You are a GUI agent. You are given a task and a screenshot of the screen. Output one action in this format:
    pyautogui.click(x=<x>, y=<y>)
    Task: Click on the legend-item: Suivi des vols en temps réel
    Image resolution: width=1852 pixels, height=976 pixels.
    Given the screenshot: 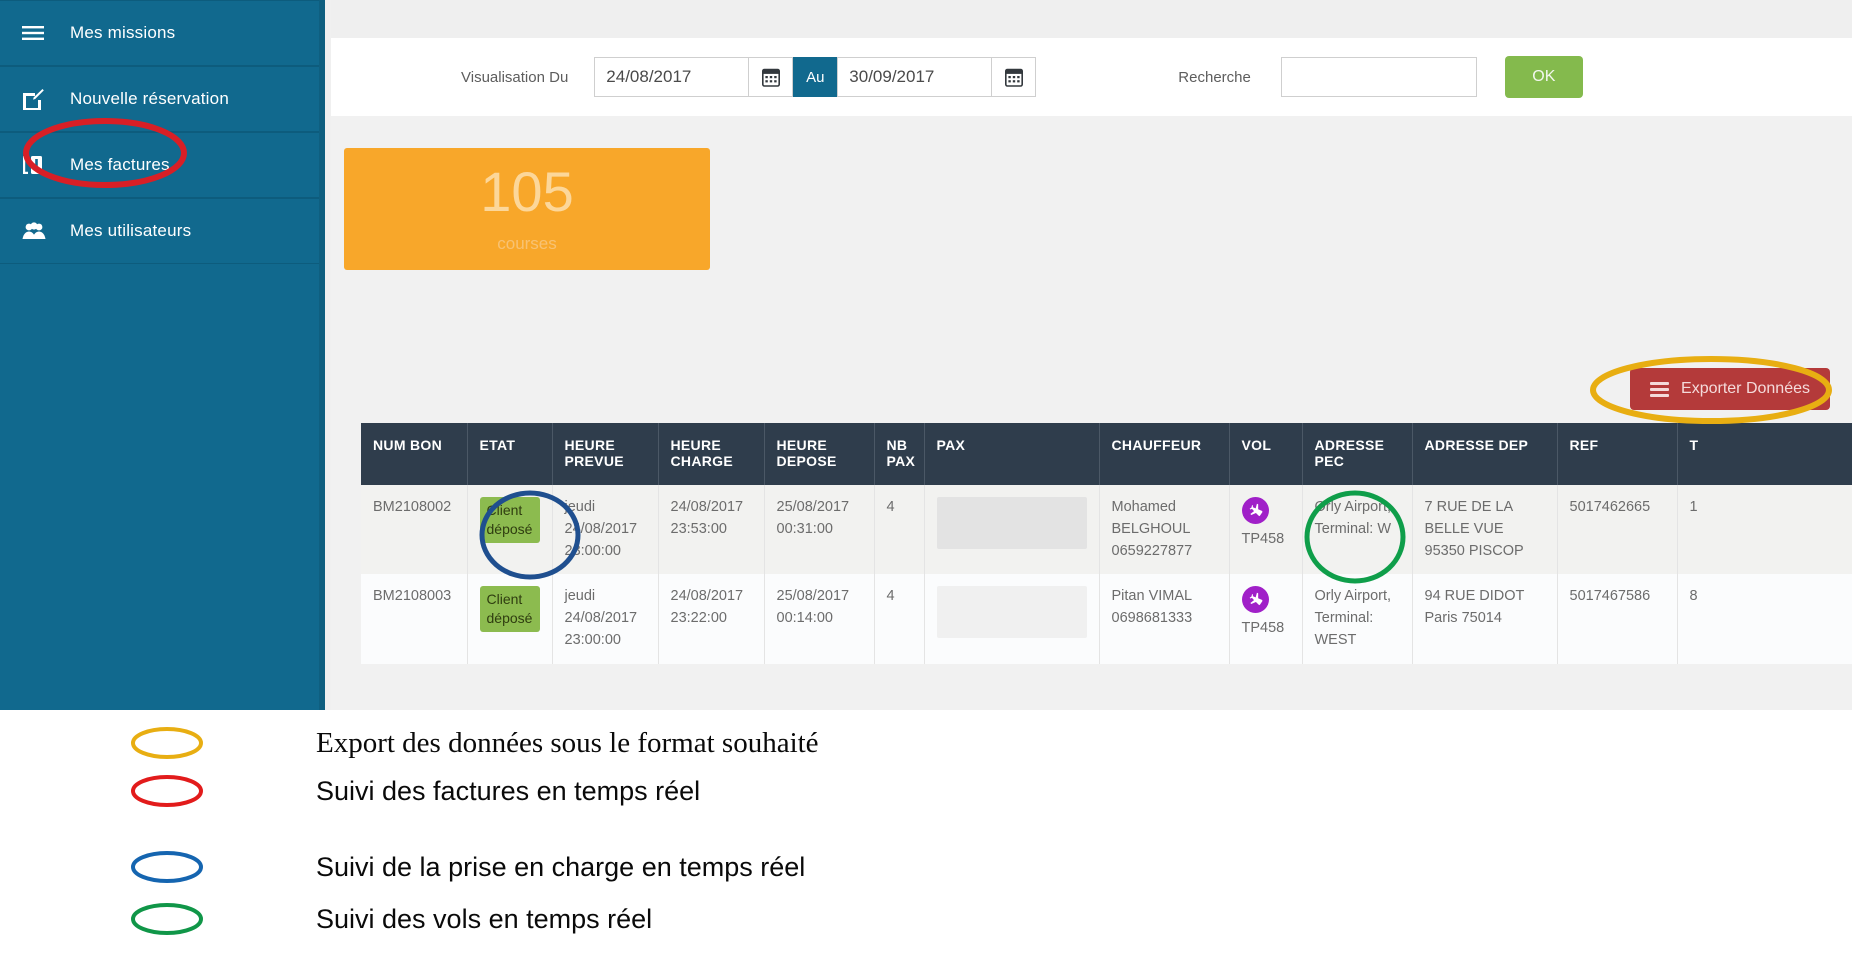 What is the action you would take?
    pyautogui.click(x=390, y=919)
    